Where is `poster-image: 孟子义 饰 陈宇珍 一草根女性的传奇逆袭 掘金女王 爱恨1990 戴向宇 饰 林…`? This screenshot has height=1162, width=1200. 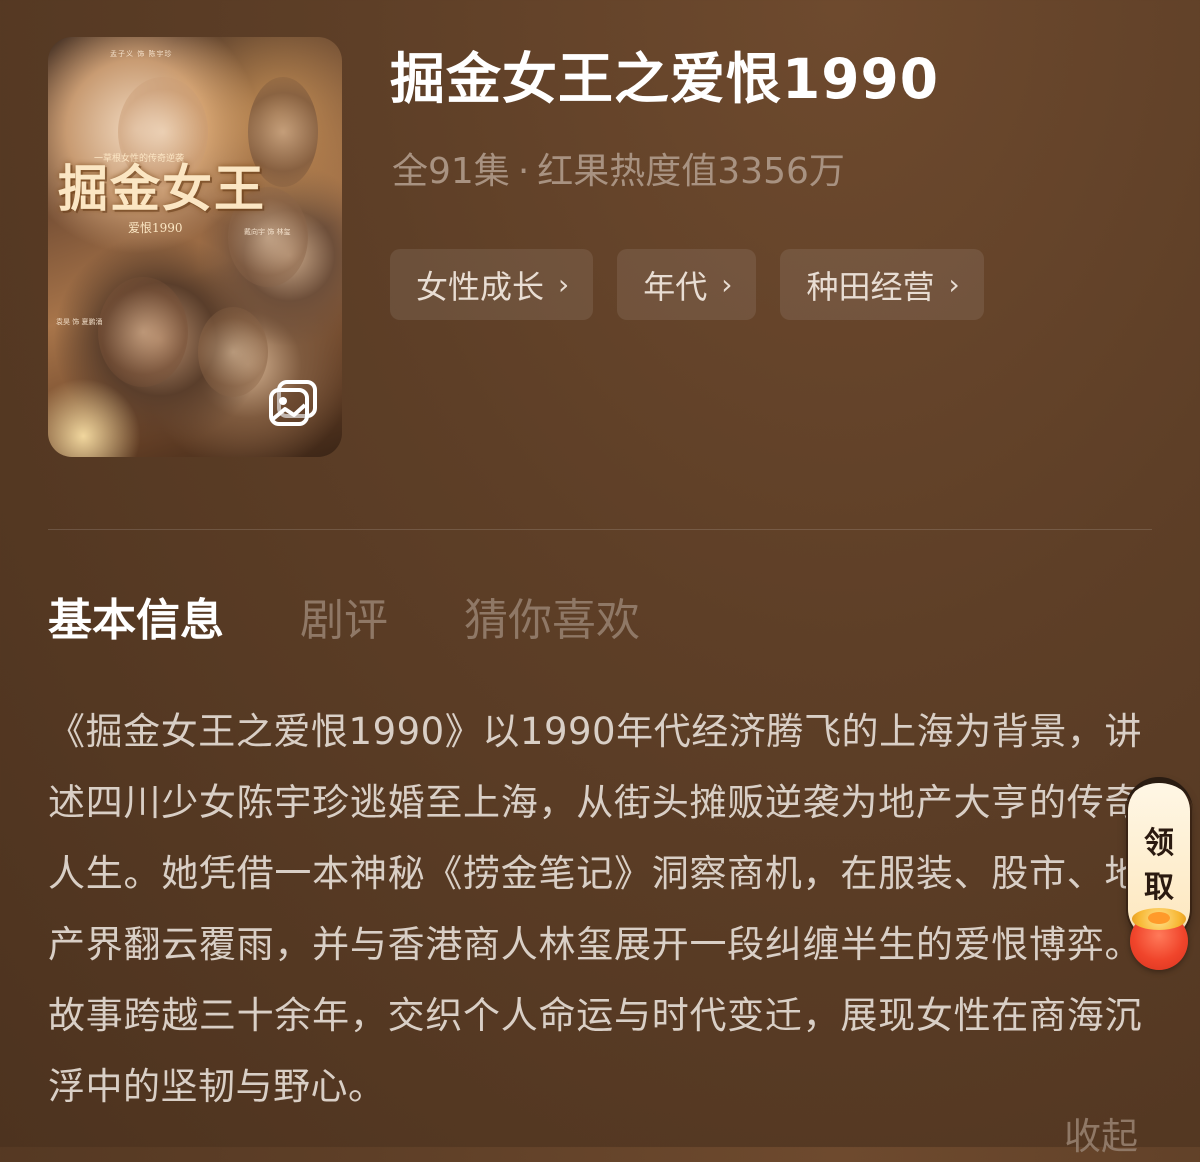
poster-image: 孟子义 饰 陈宇珍 一草根女性的传奇逆袭 掘金女王 爱恨1990 戴向宇 饰 林… is located at coordinates (195, 247).